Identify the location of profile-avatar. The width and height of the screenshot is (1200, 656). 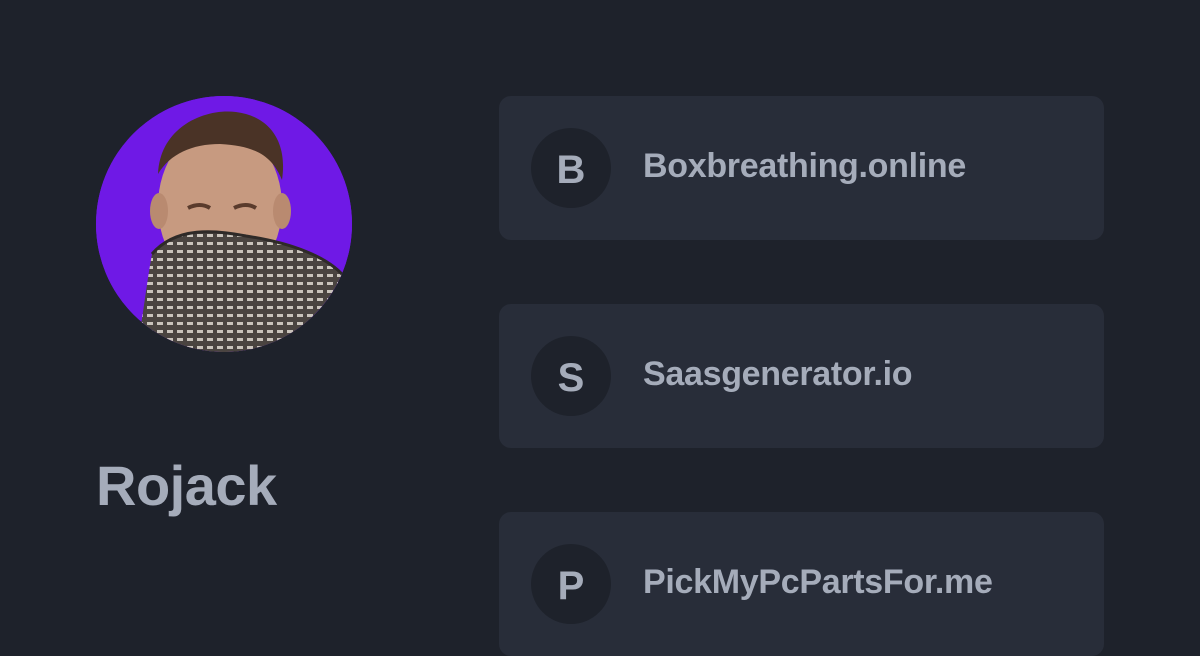
(224, 224).